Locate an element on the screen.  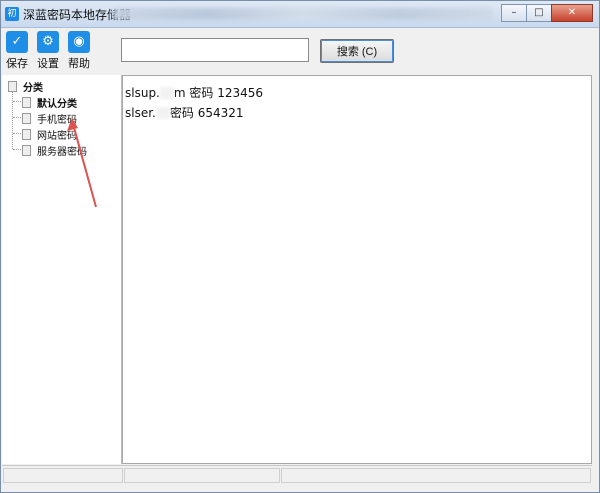
maximize-button: □ is located at coordinates (539, 13).